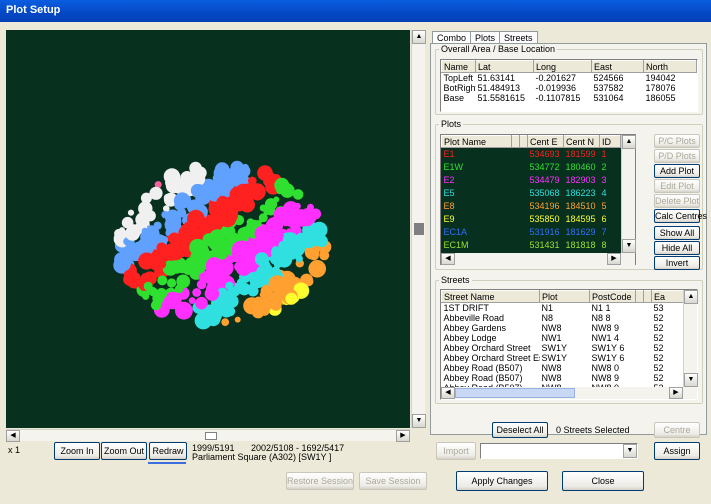 This screenshot has width=711, height=504. What do you see at coordinates (124, 451) in the screenshot?
I see `zoom-out-button: Zoom Out` at bounding box center [124, 451].